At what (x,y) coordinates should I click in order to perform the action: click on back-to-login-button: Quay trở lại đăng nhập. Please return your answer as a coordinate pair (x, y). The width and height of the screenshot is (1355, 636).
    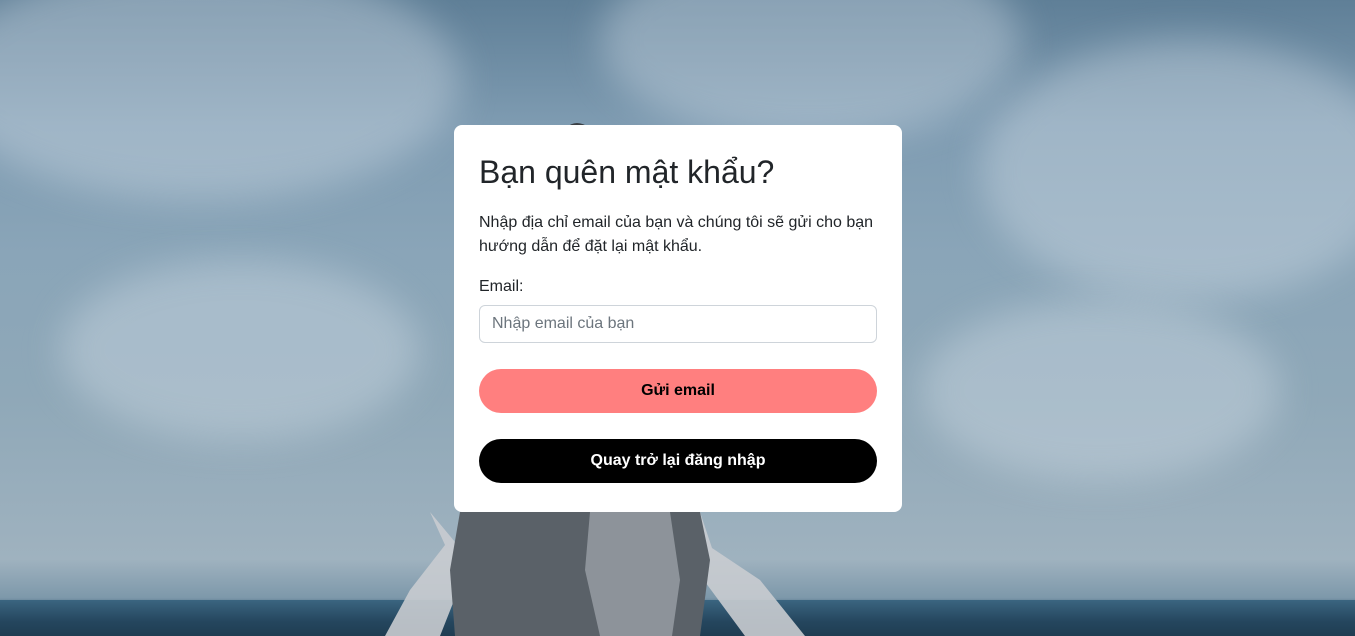
    Looking at the image, I should click on (678, 461).